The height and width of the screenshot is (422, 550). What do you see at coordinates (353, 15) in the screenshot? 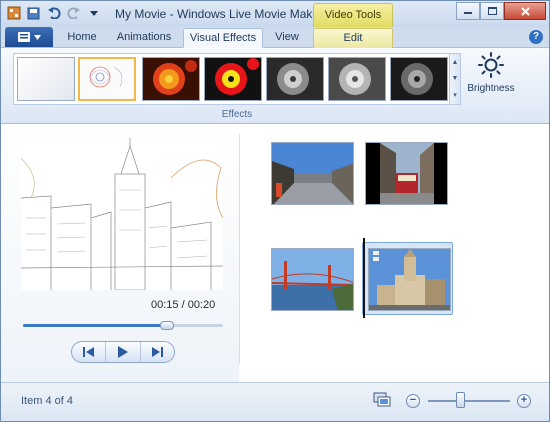
I see `video-tools-context-tab: Video Tools` at bounding box center [353, 15].